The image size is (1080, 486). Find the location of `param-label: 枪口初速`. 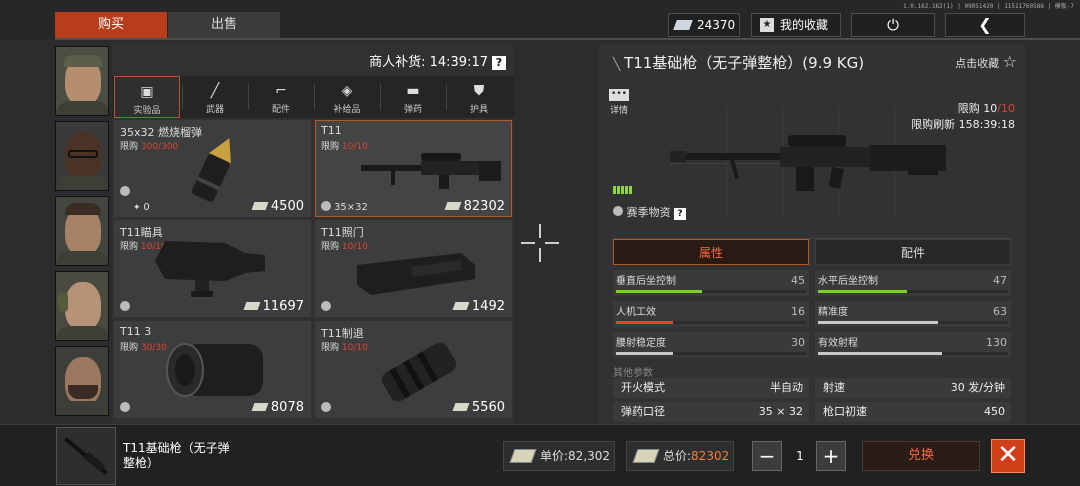

param-label: 枪口初速 is located at coordinates (845, 411).